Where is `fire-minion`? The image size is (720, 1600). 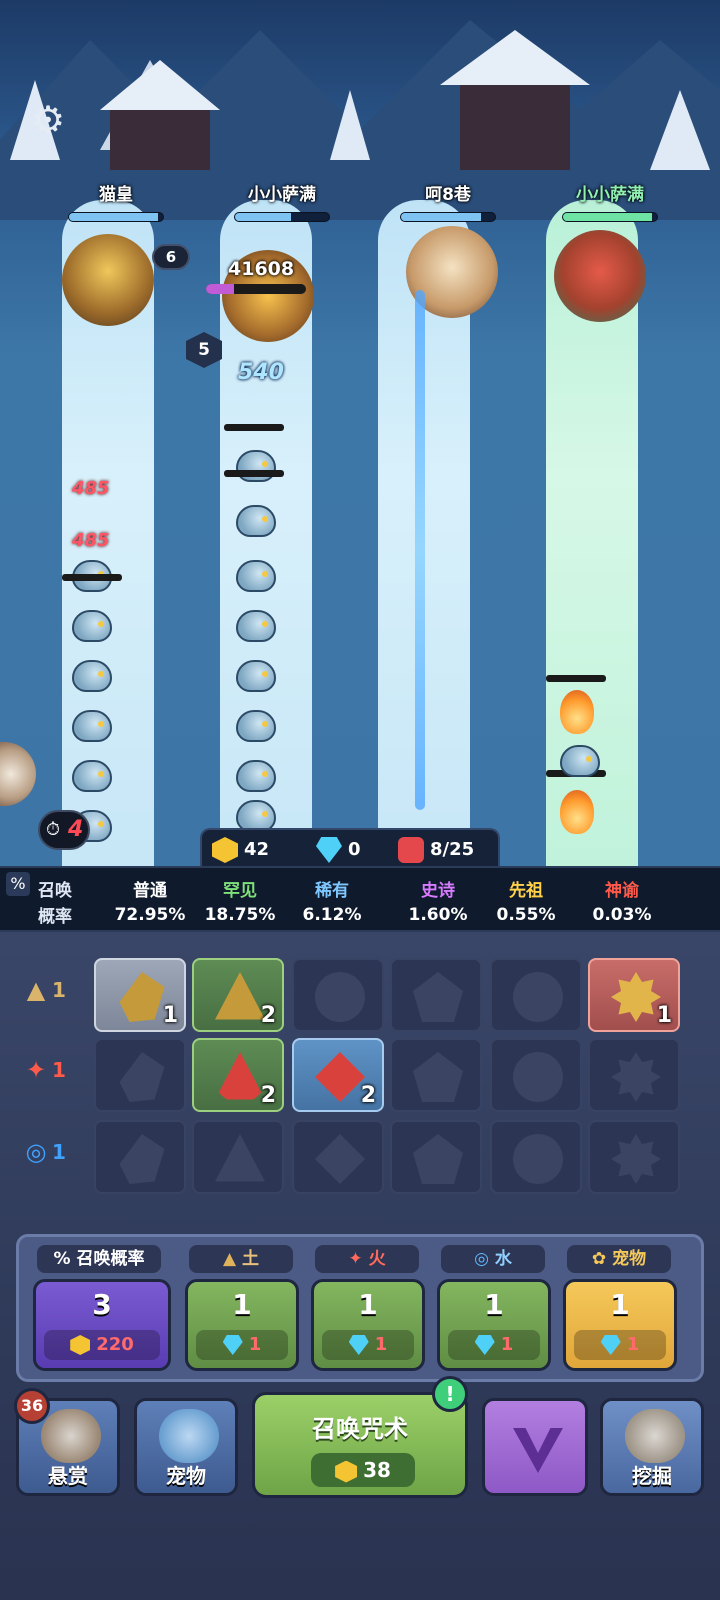 fire-minion is located at coordinates (577, 712).